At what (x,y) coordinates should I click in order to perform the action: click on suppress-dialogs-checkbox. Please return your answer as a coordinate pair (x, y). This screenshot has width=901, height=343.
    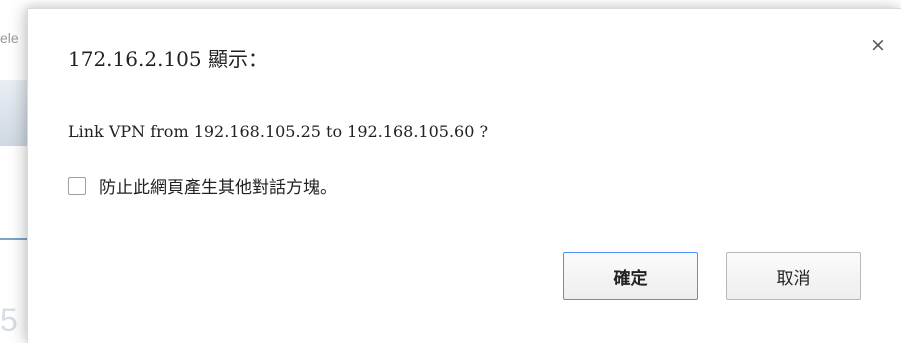
    Looking at the image, I should click on (77, 185).